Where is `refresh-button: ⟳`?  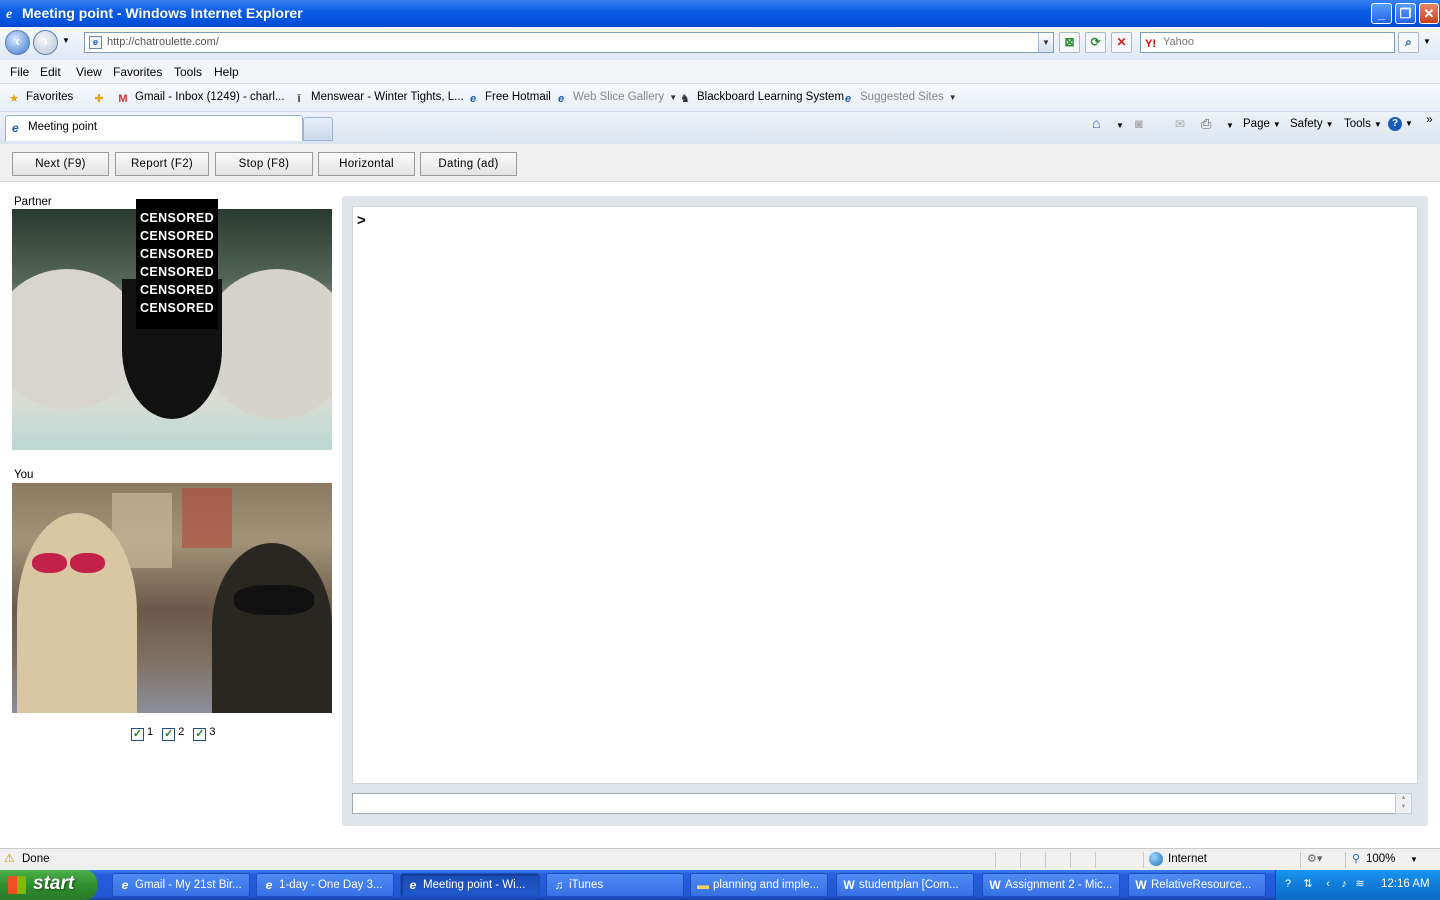 refresh-button: ⟳ is located at coordinates (1095, 42).